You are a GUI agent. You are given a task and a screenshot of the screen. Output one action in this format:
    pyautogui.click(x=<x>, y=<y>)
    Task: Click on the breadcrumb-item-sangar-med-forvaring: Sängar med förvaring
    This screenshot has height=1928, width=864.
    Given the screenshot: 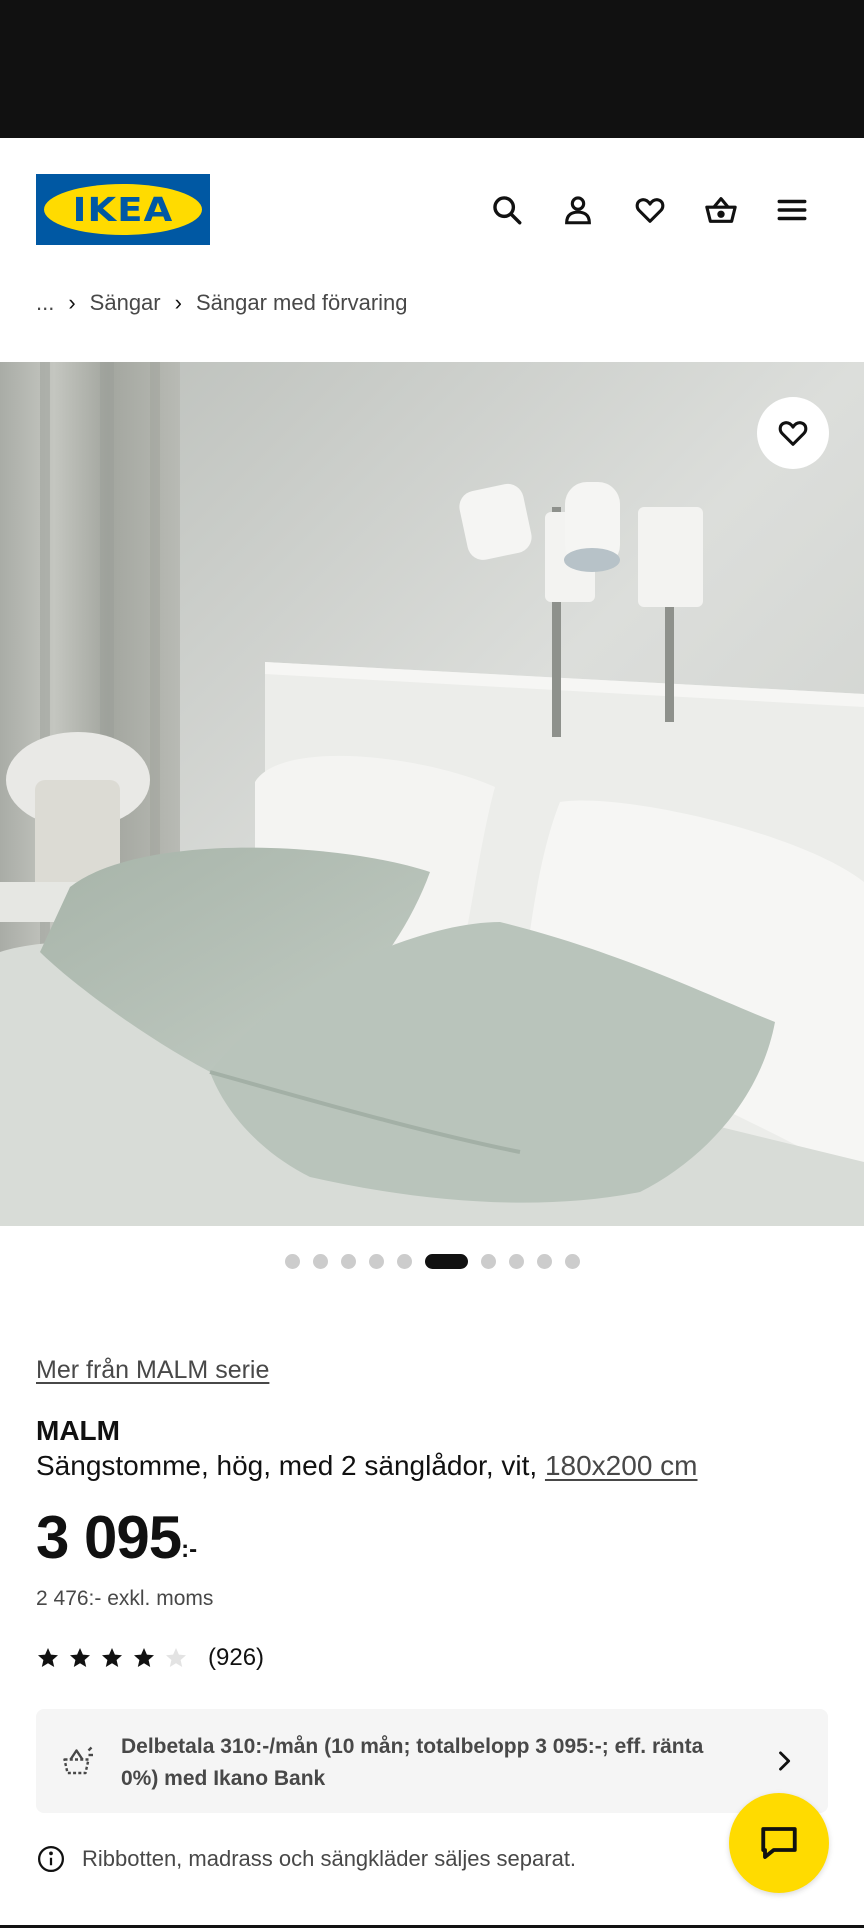 What is the action you would take?
    pyautogui.click(x=302, y=303)
    